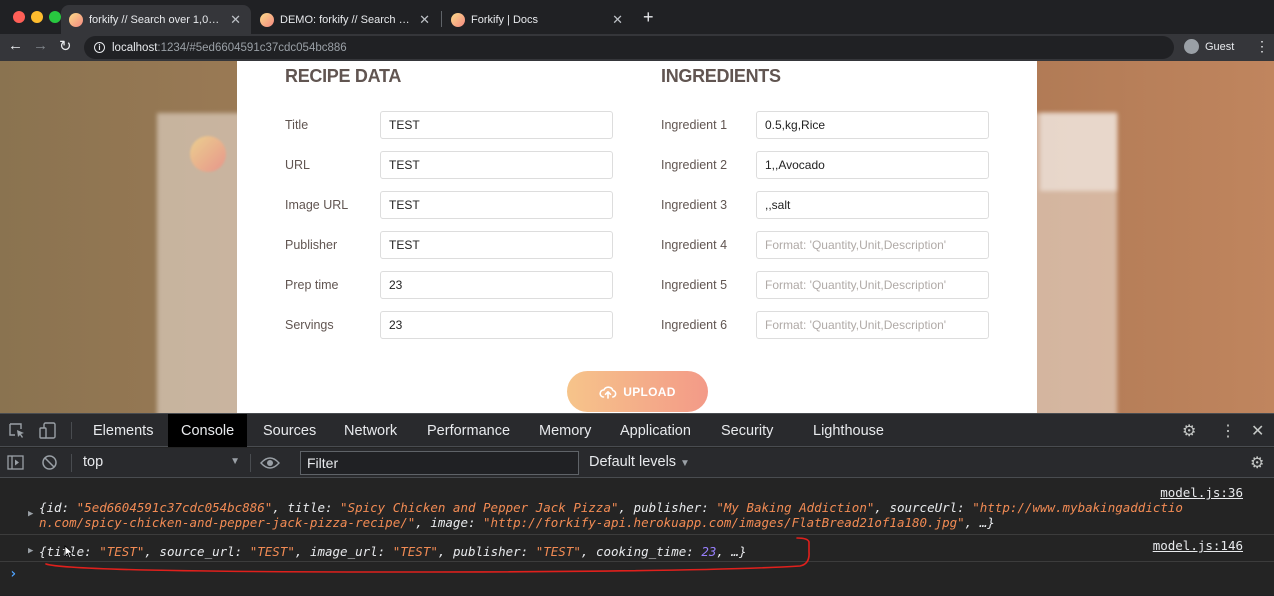  I want to click on publisher-input: TEST, so click(496, 245).